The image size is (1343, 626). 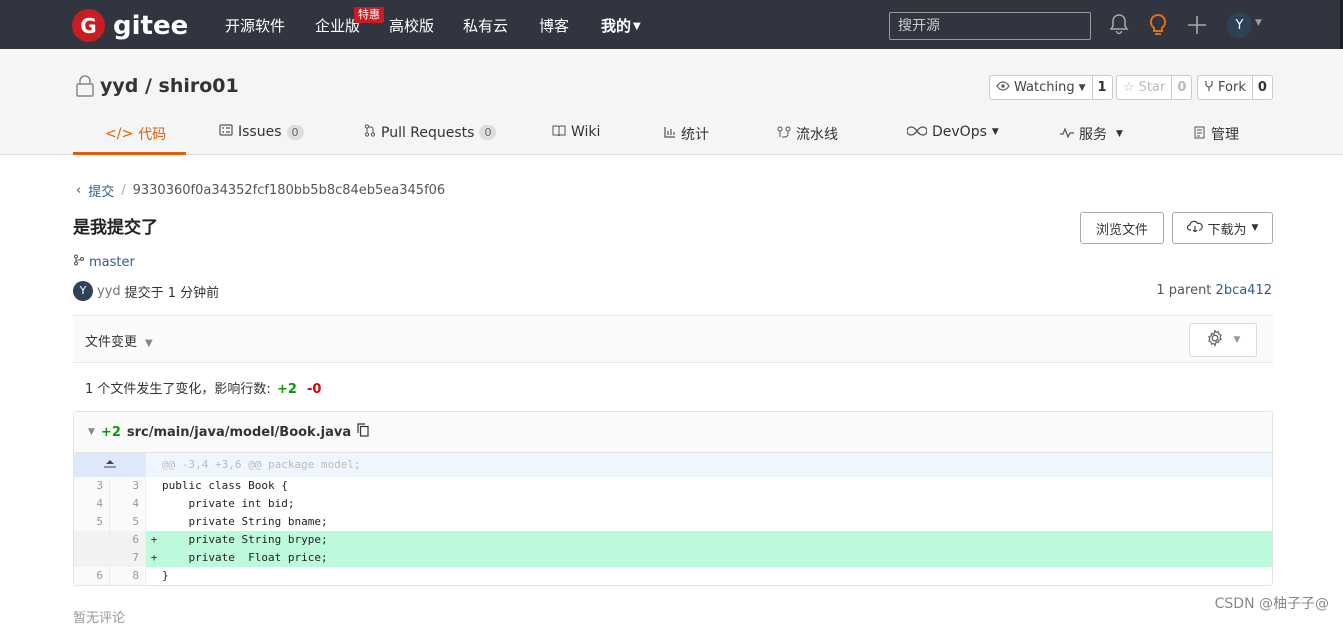 I want to click on nav-private-cloud: 私有云, so click(x=485, y=25).